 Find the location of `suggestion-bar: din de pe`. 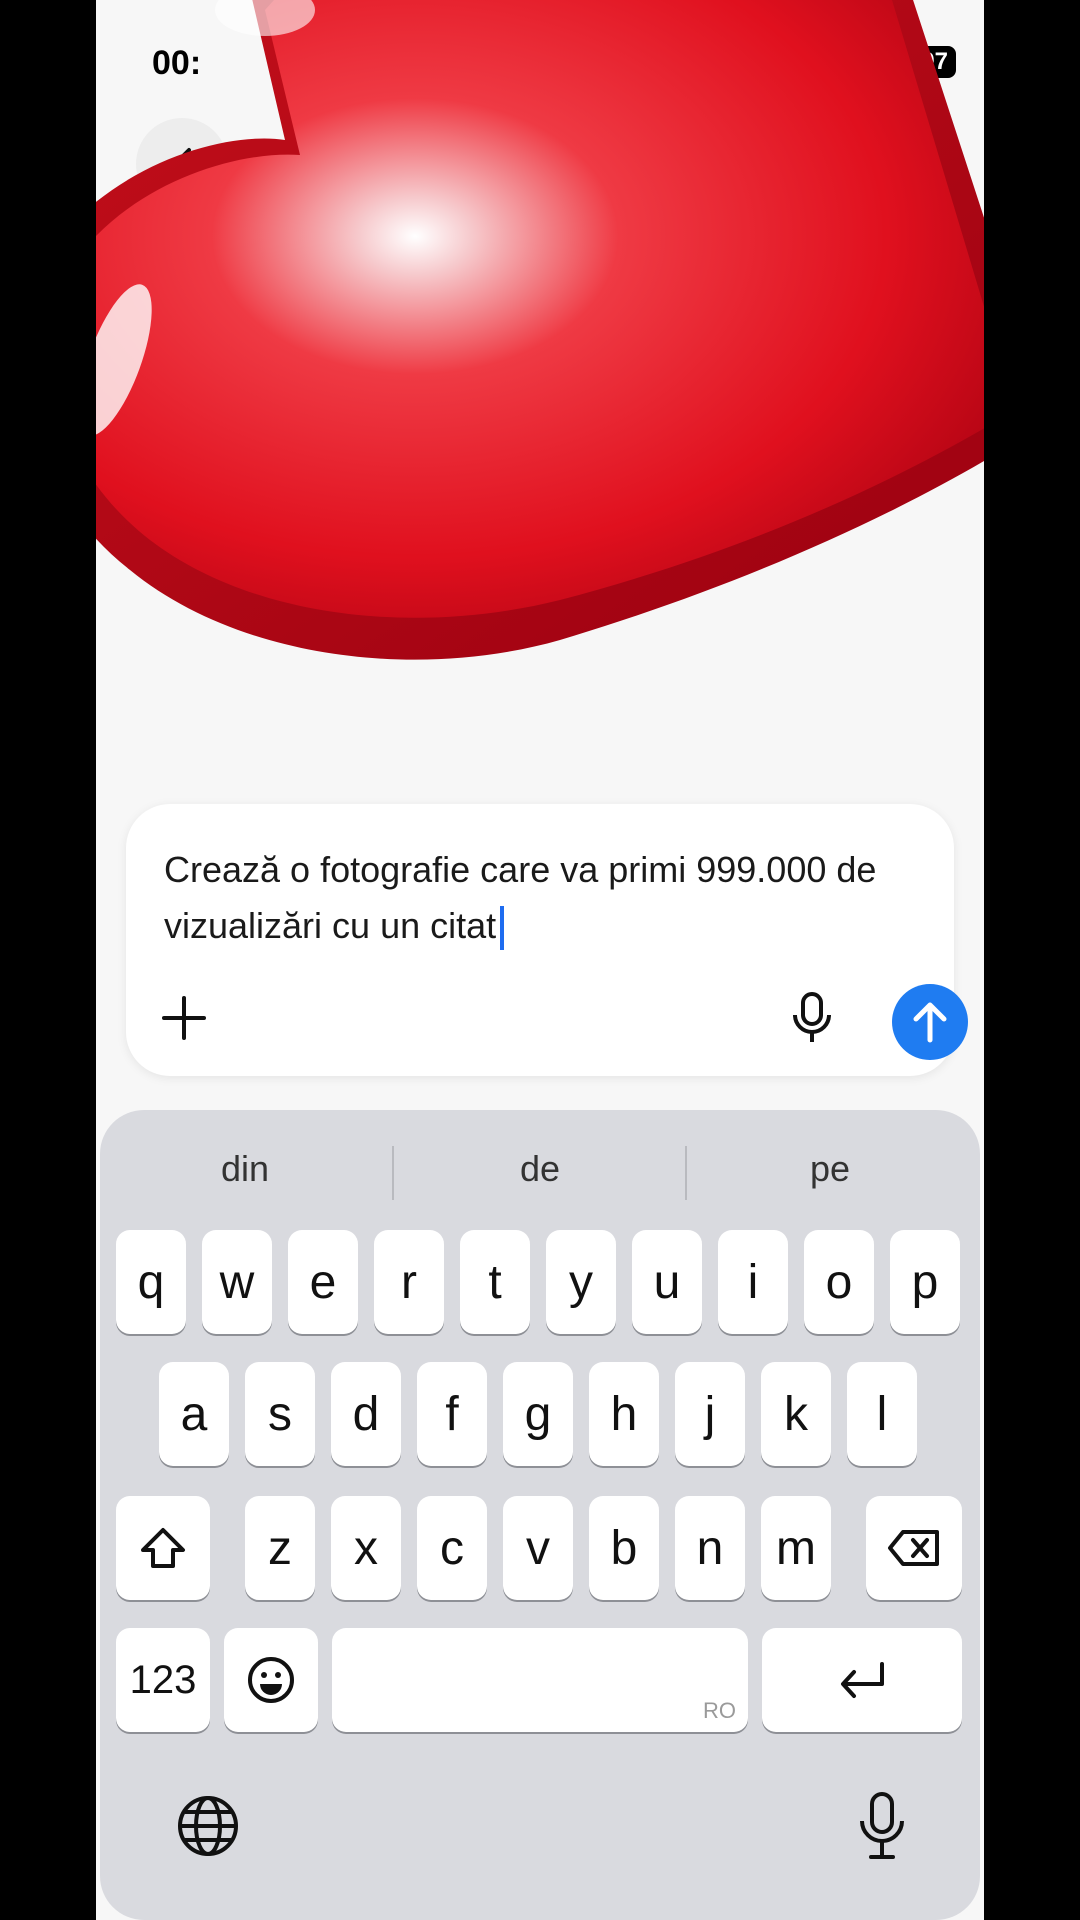

suggestion-bar: din de pe is located at coordinates (540, 1169).